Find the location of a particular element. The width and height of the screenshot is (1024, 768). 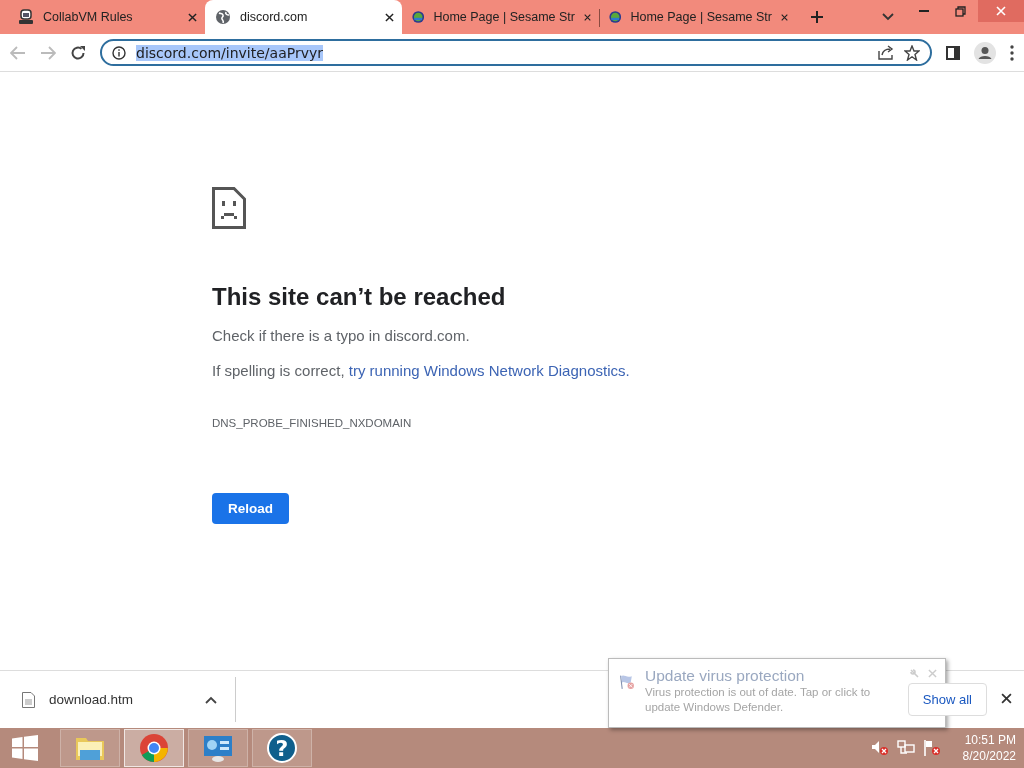

muted-speaker-icon is located at coordinates (879, 748).